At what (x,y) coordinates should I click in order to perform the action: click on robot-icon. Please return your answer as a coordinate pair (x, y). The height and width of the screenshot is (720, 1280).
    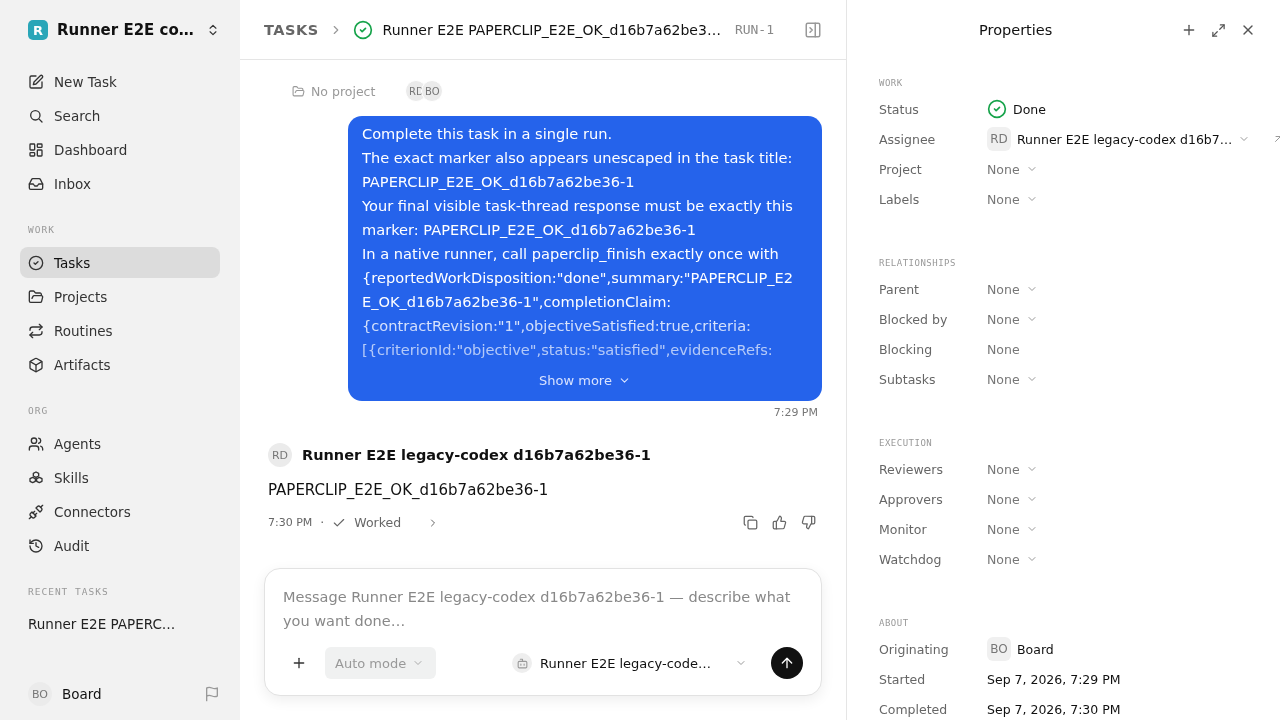
    Looking at the image, I should click on (522, 663).